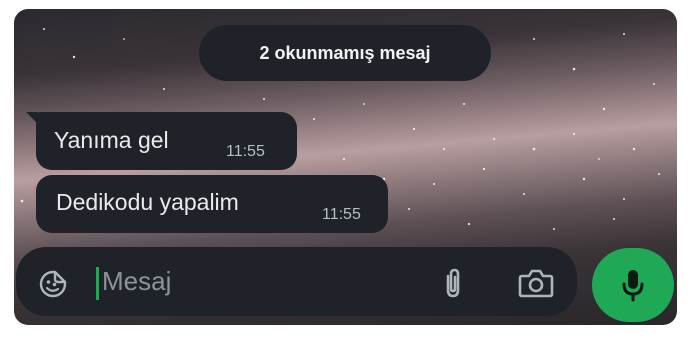  What do you see at coordinates (536, 283) in the screenshot?
I see `camera-icon` at bounding box center [536, 283].